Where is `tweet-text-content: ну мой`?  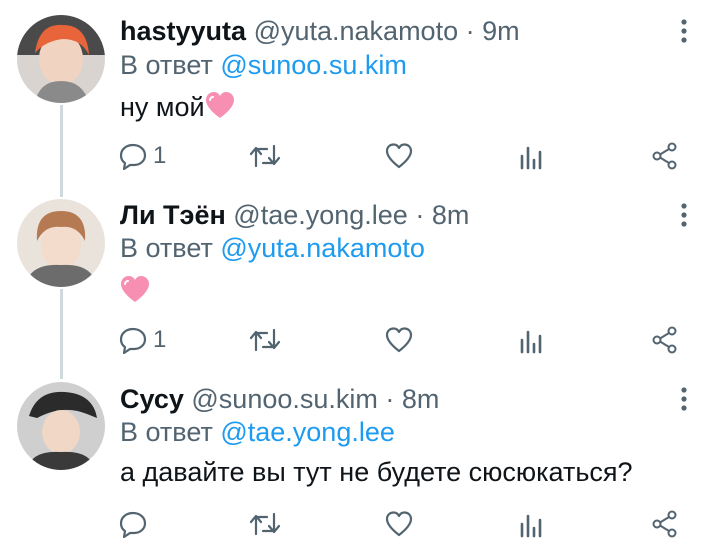 tweet-text-content: ну мой is located at coordinates (162, 107).